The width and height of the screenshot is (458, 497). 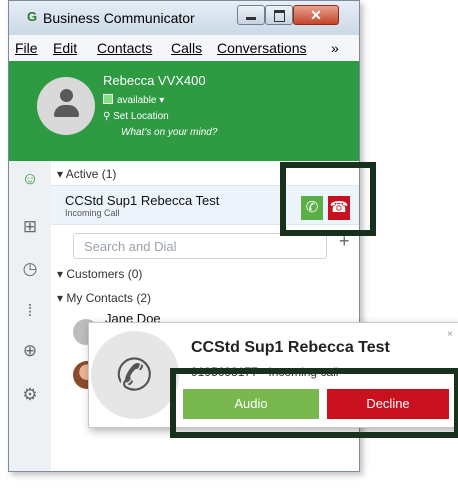 I want to click on avatar-body, so click(x=66, y=111).